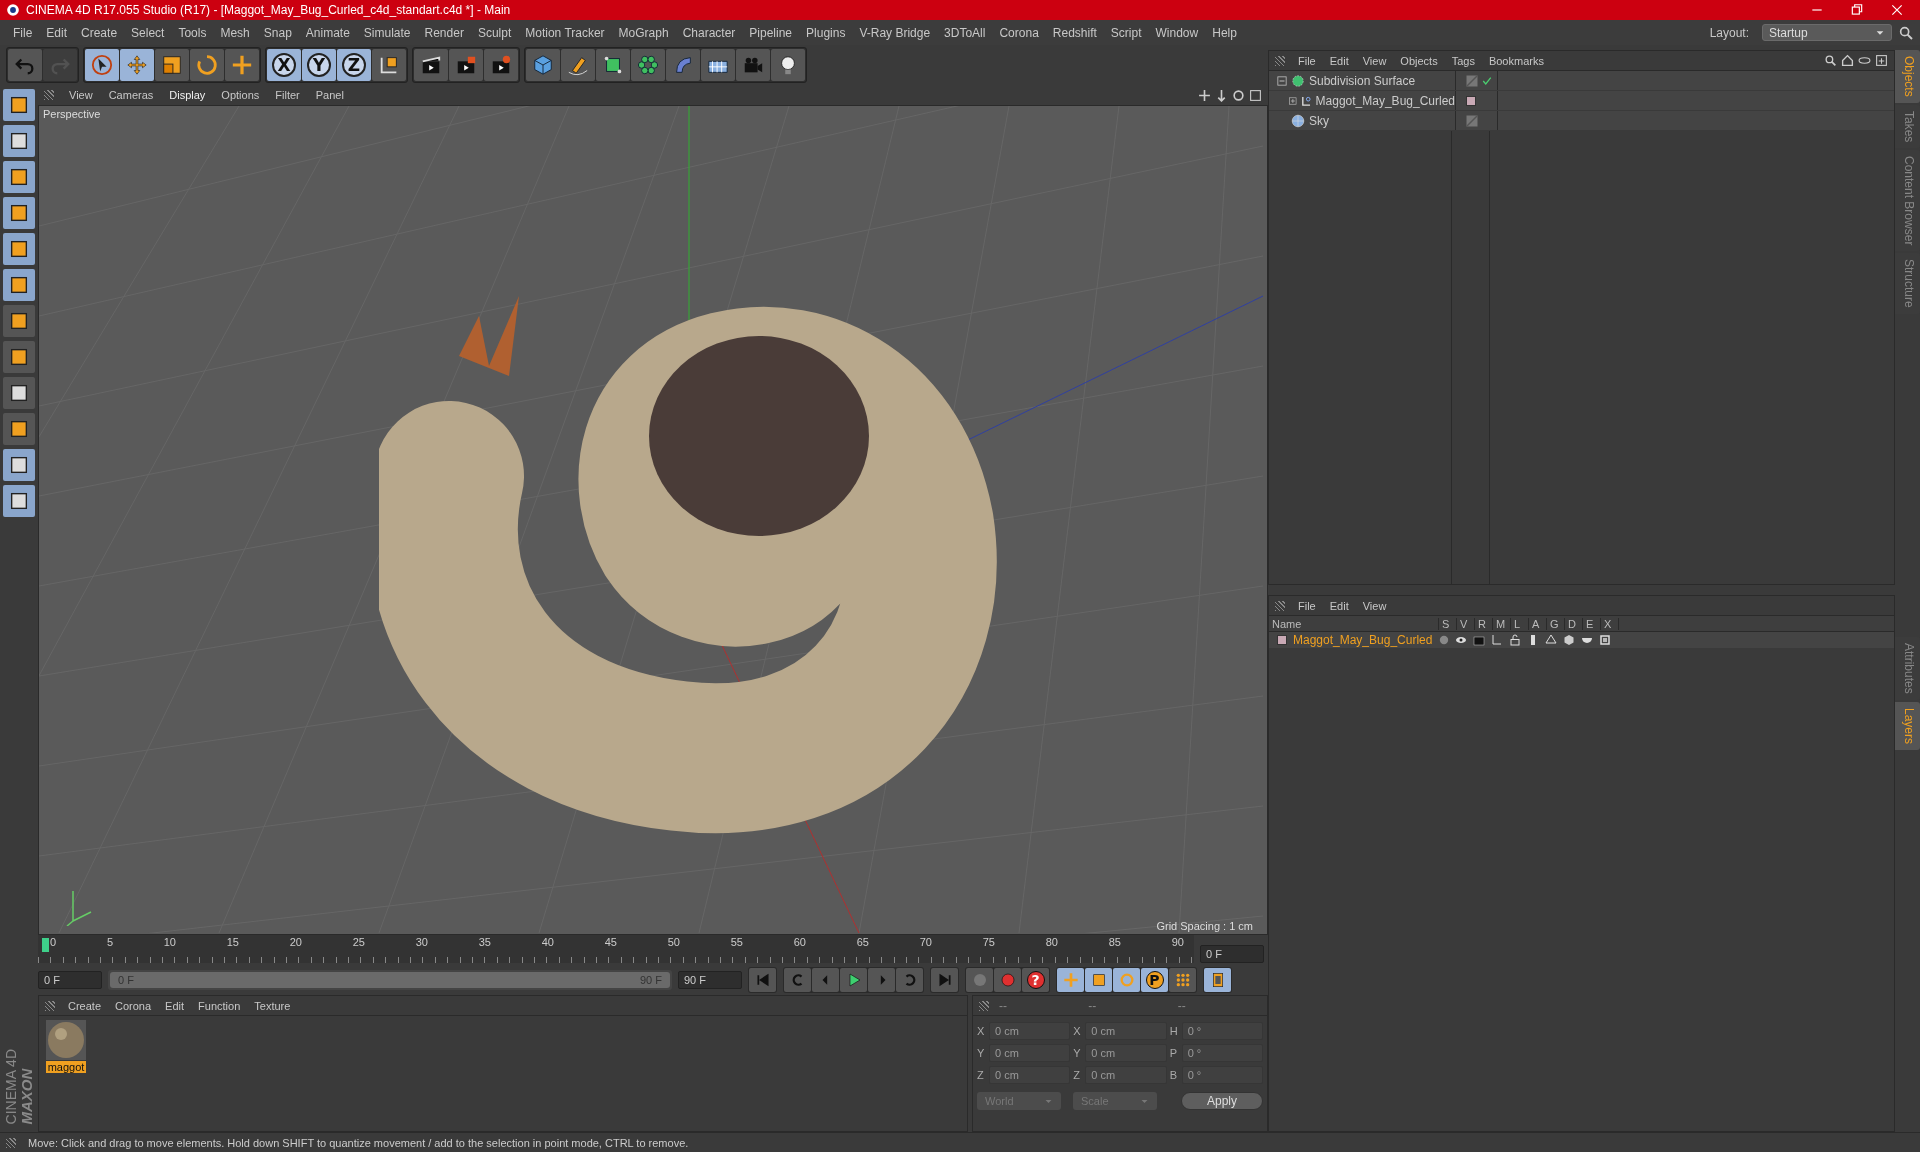 Image resolution: width=1920 pixels, height=1152 pixels. Describe the element at coordinates (881, 980) in the screenshot. I see `next-frame-button` at that location.